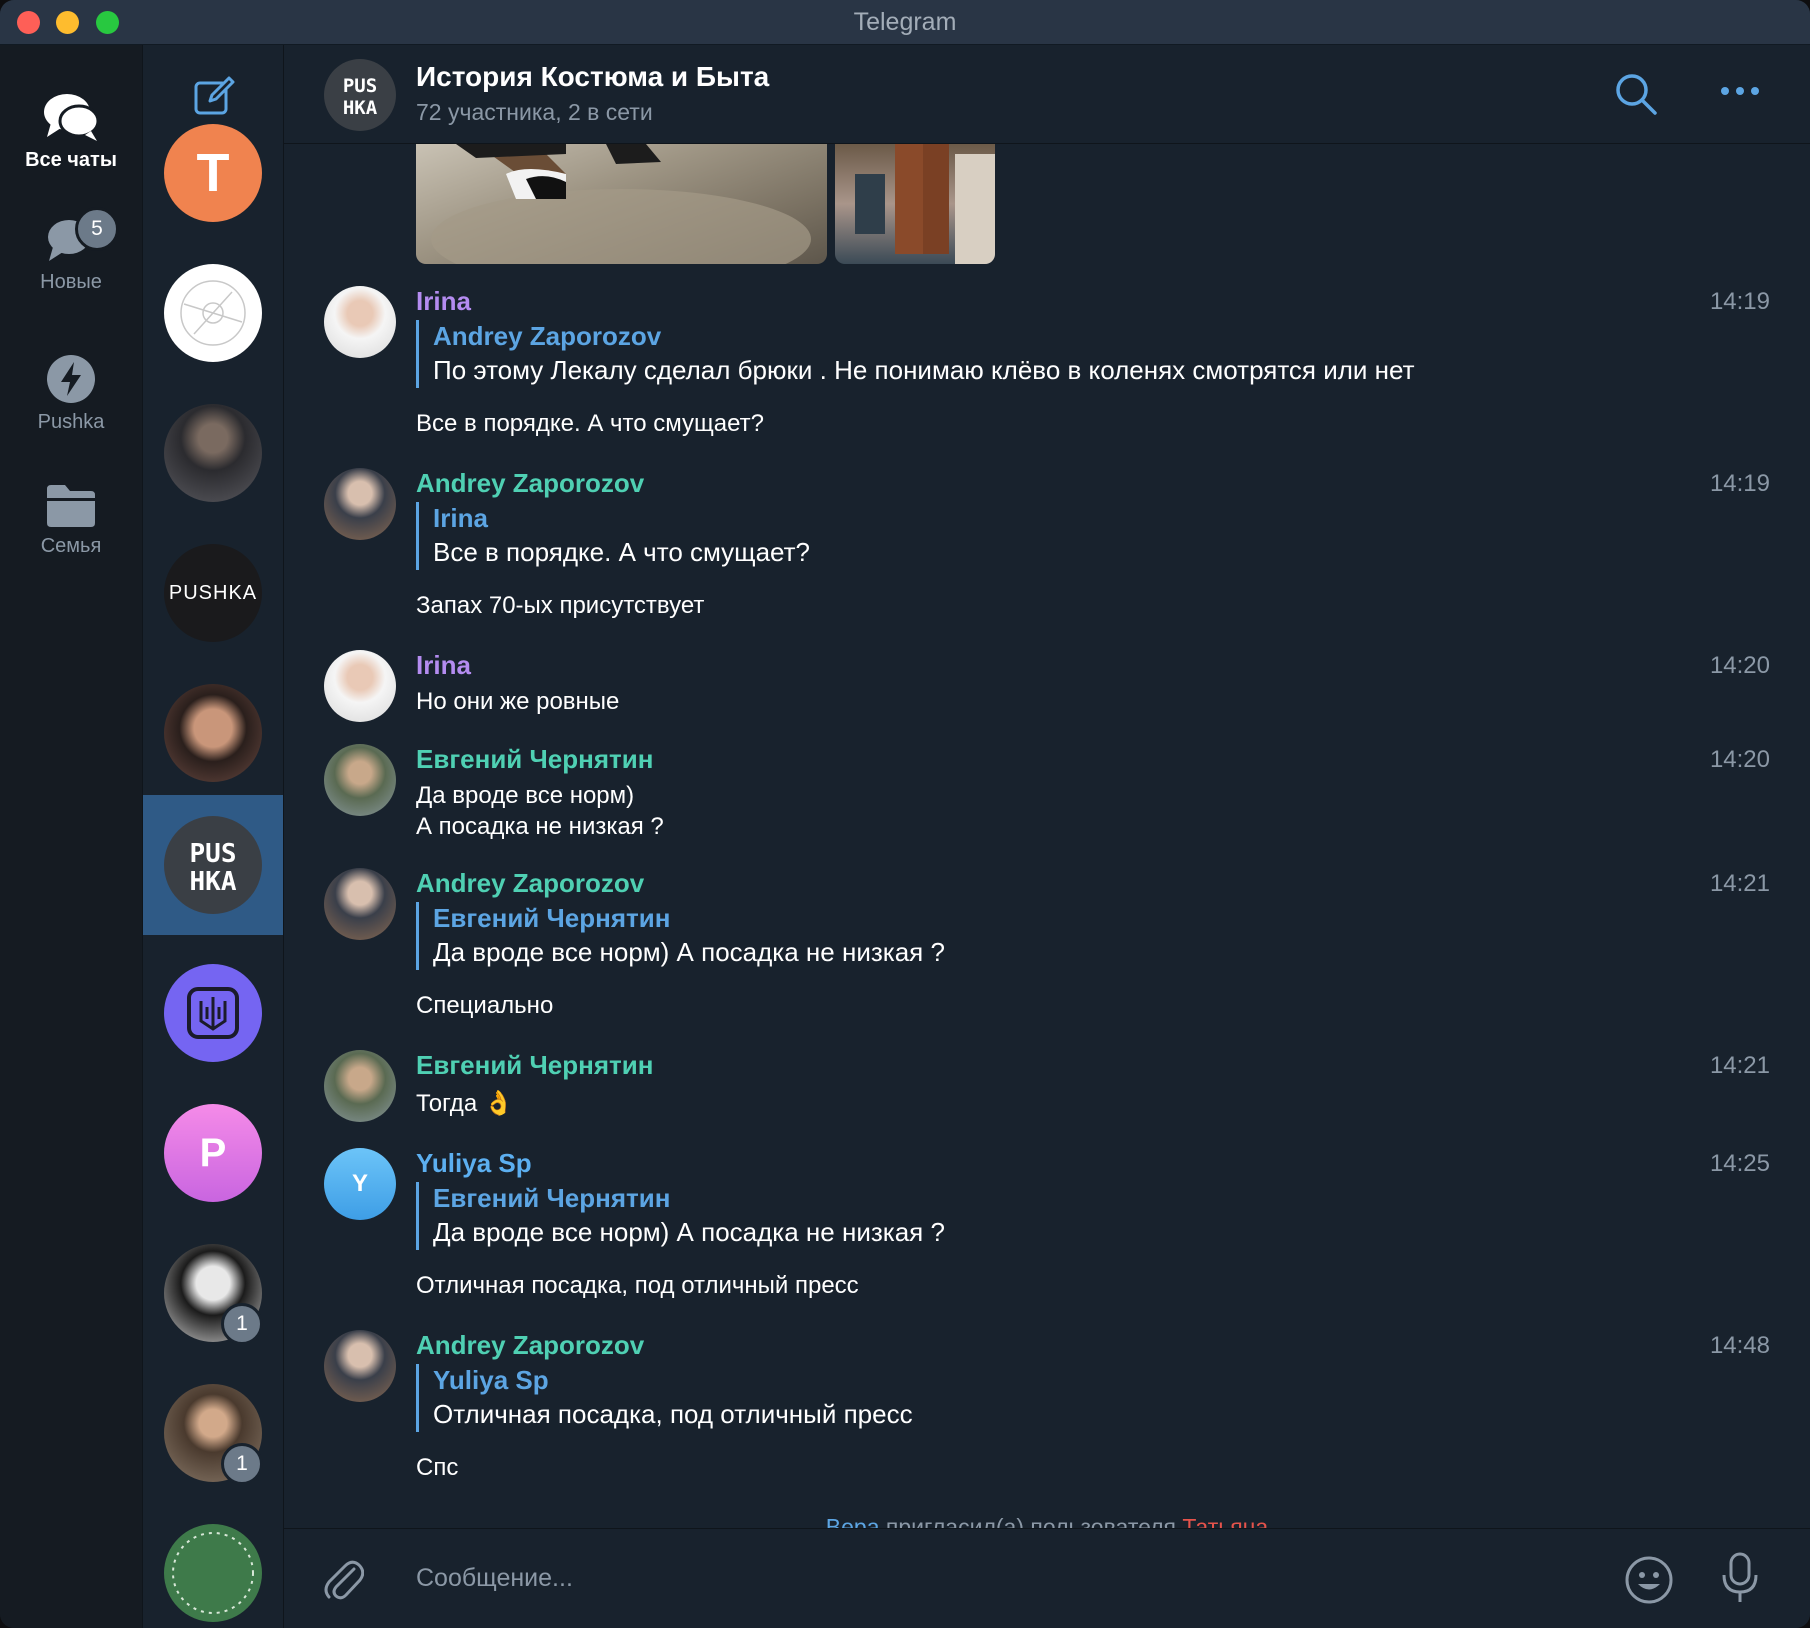 The height and width of the screenshot is (1628, 1810). What do you see at coordinates (360, 86) in the screenshot?
I see `svg-text: PUS` at bounding box center [360, 86].